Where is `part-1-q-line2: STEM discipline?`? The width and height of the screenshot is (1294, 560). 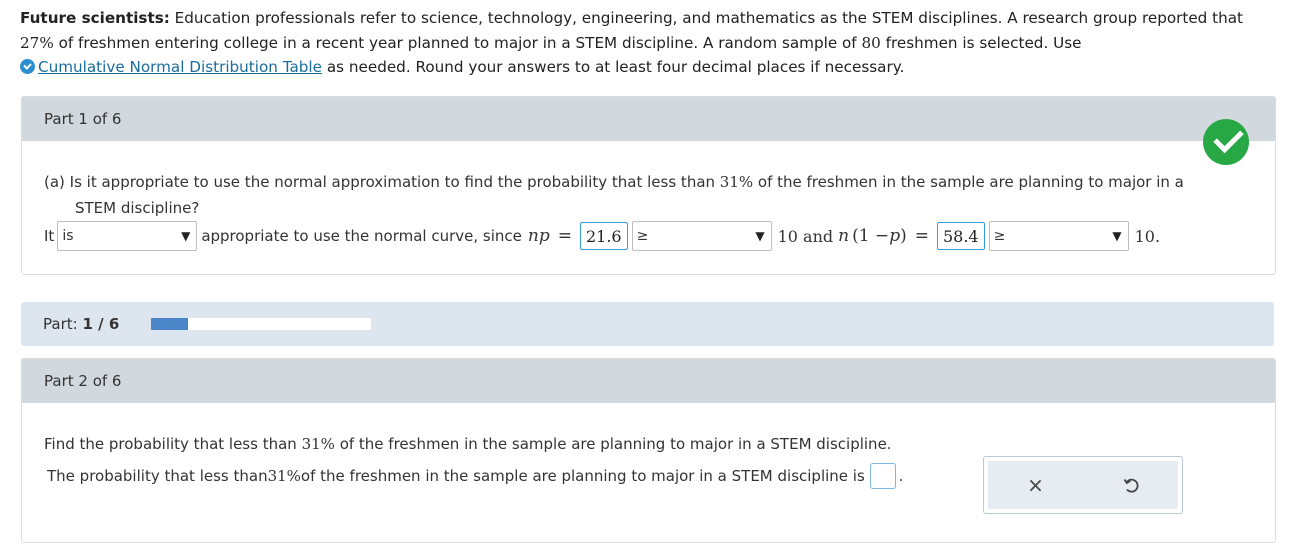 part-1-q-line2: STEM discipline? is located at coordinates (137, 208).